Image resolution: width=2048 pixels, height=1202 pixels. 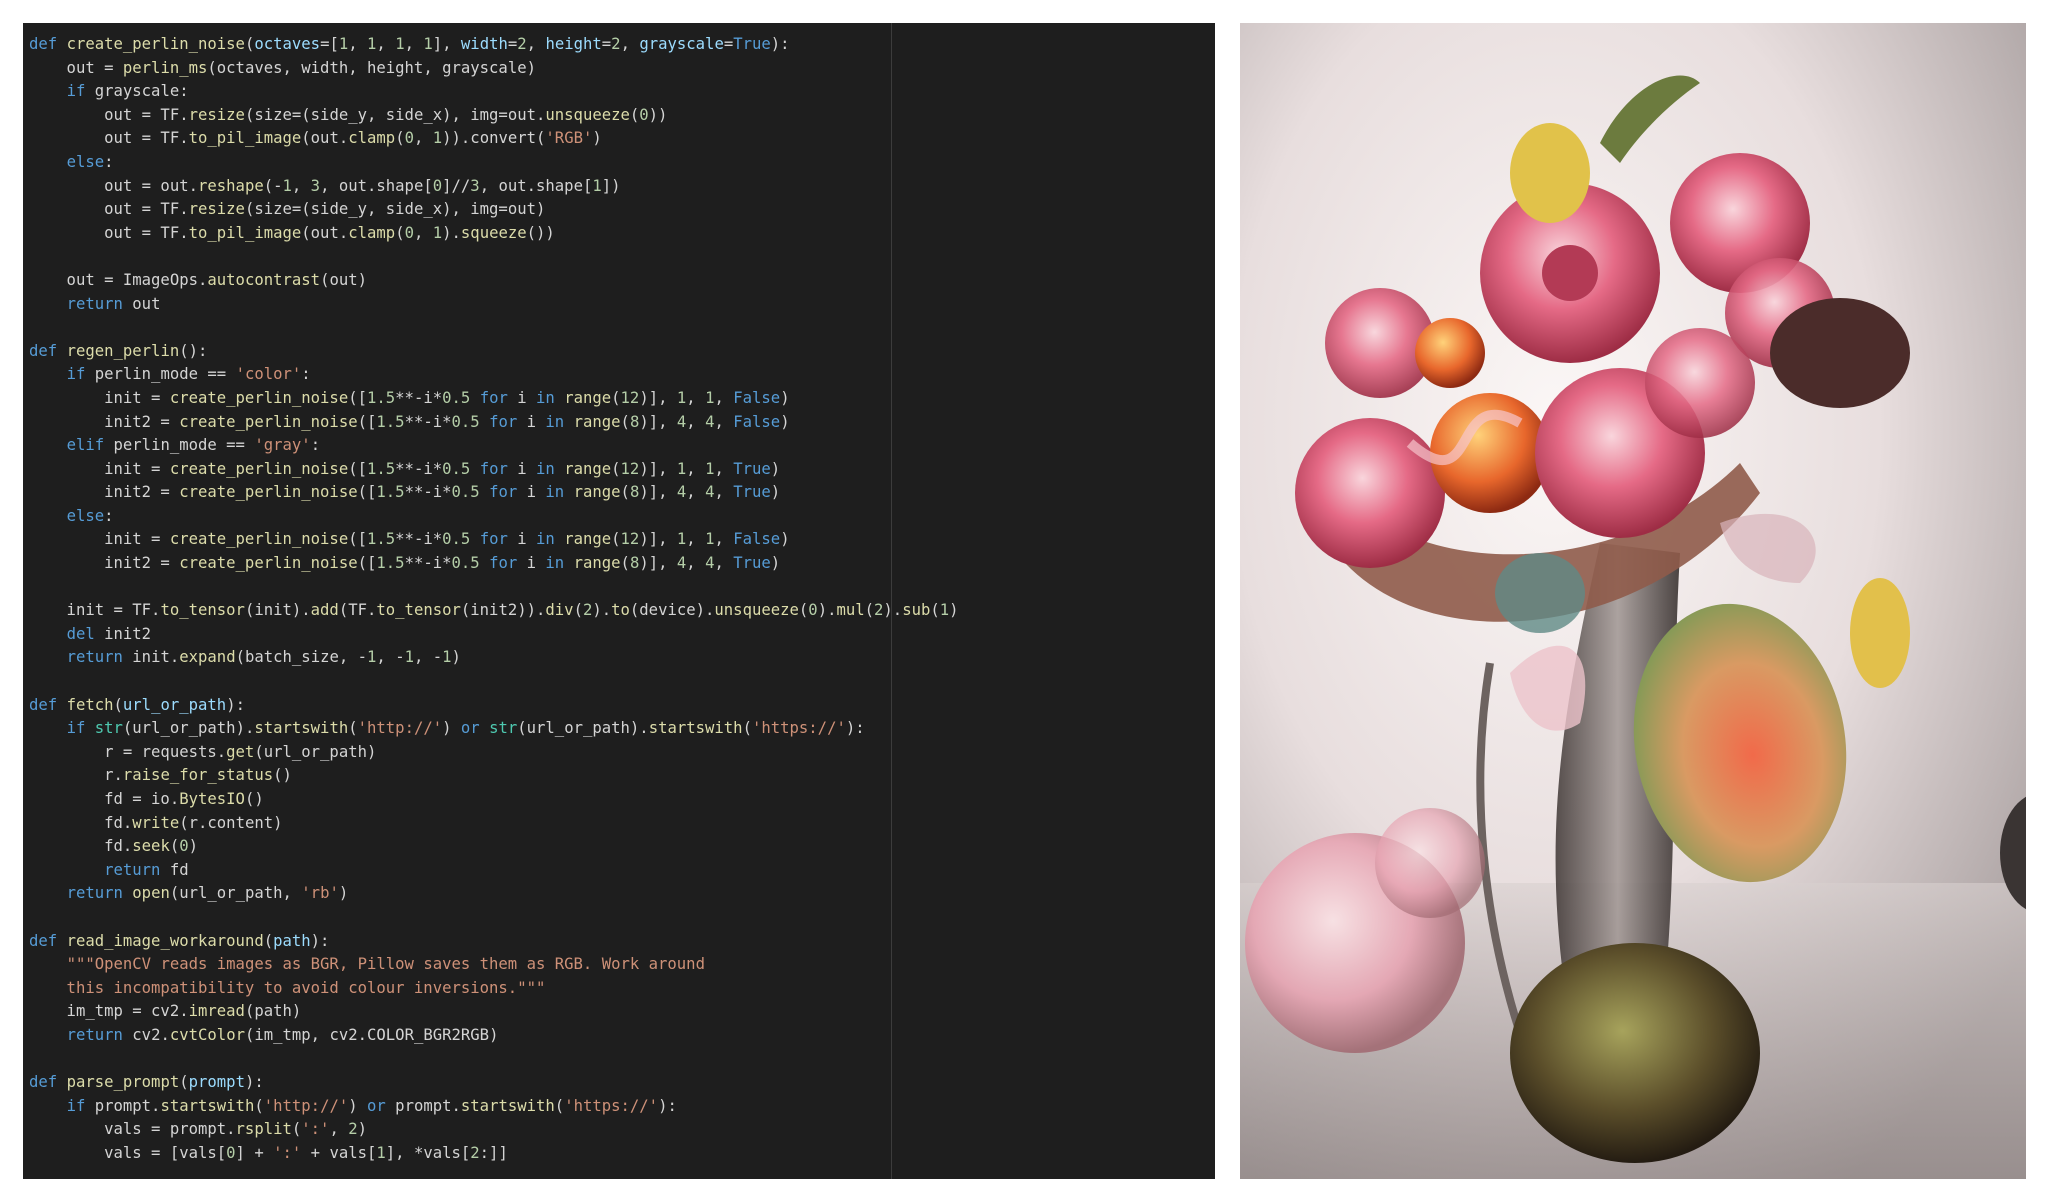 I want to click on code-token: (url_or_path), so click(x=315, y=751).